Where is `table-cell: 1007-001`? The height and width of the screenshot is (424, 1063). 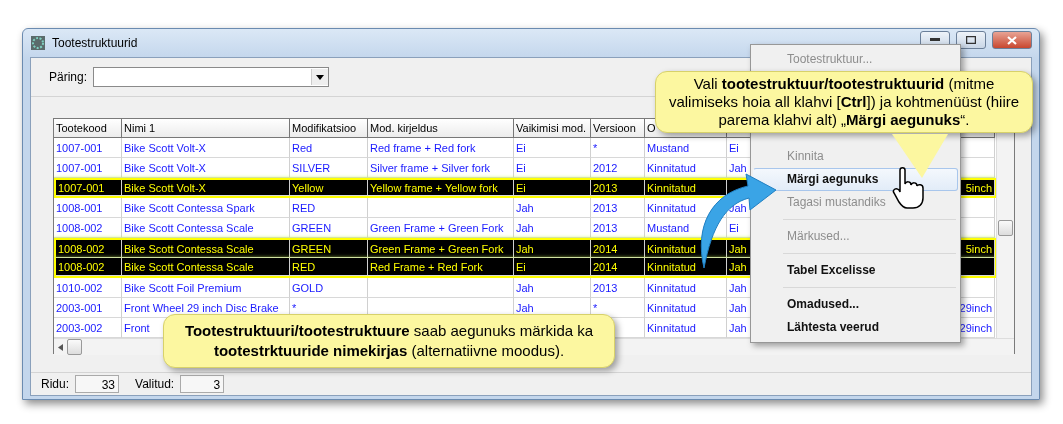 table-cell: 1007-001 is located at coordinates (89, 188).